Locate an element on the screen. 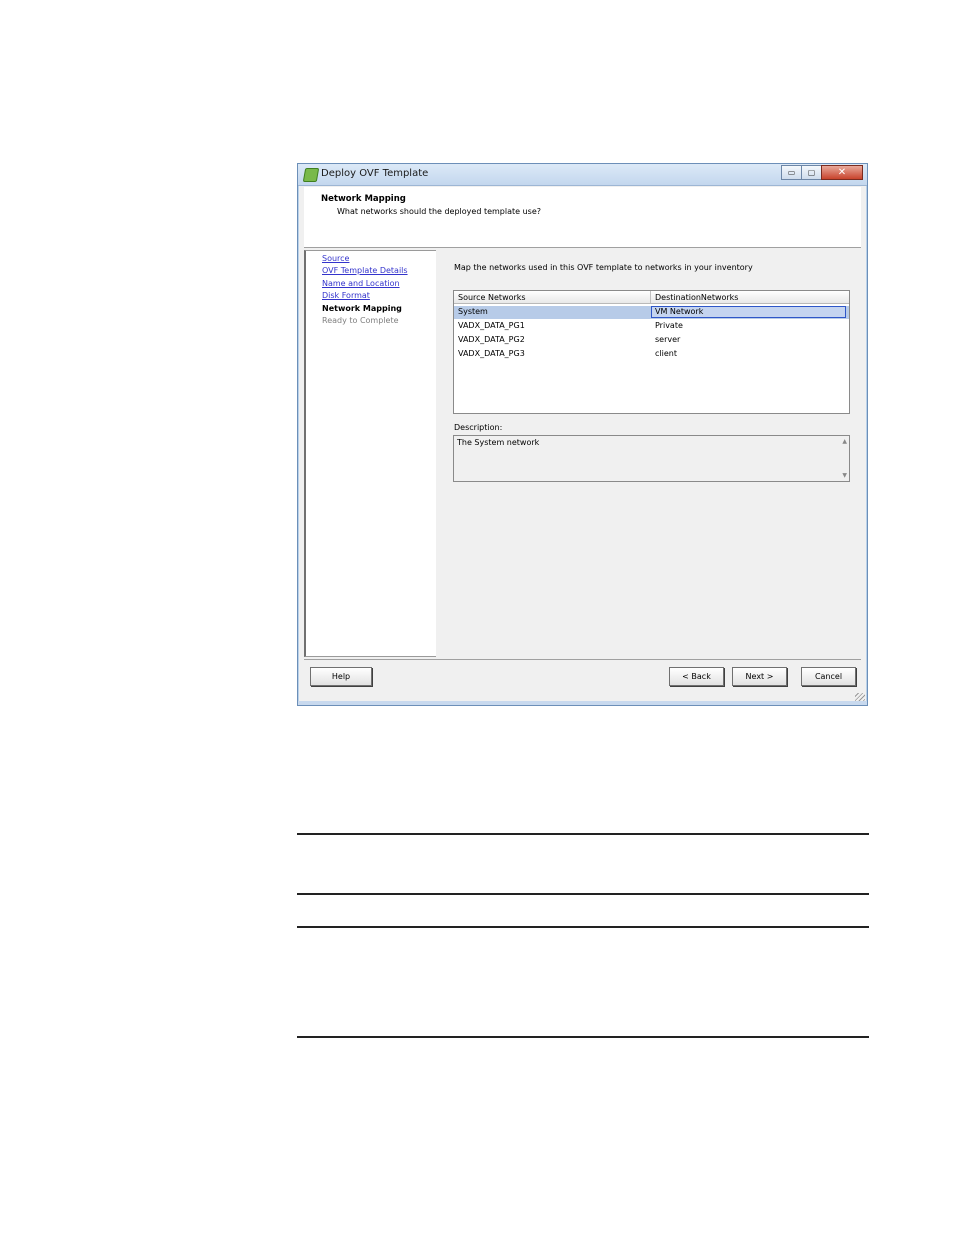  table-row: VADX_DATA_PG1 Private is located at coordinates (651, 326).